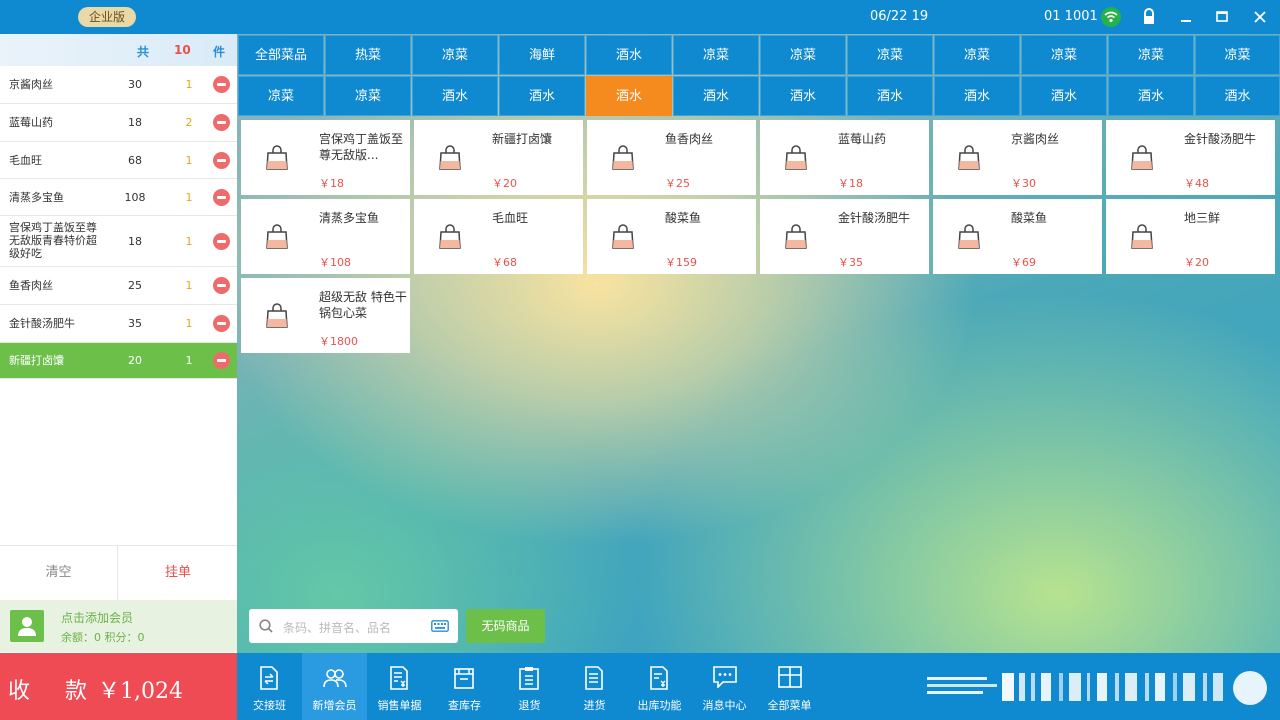 This screenshot has width=1280, height=720. I want to click on order-row: 鱼香肉丝 25 1, so click(118, 286).